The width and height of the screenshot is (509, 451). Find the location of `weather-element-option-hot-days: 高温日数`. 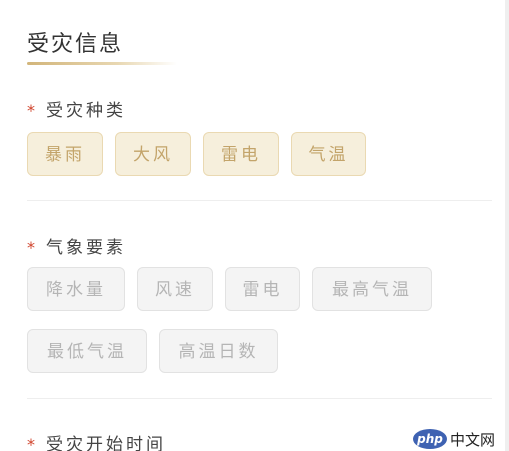

weather-element-option-hot-days: 高温日数 is located at coordinates (218, 351).